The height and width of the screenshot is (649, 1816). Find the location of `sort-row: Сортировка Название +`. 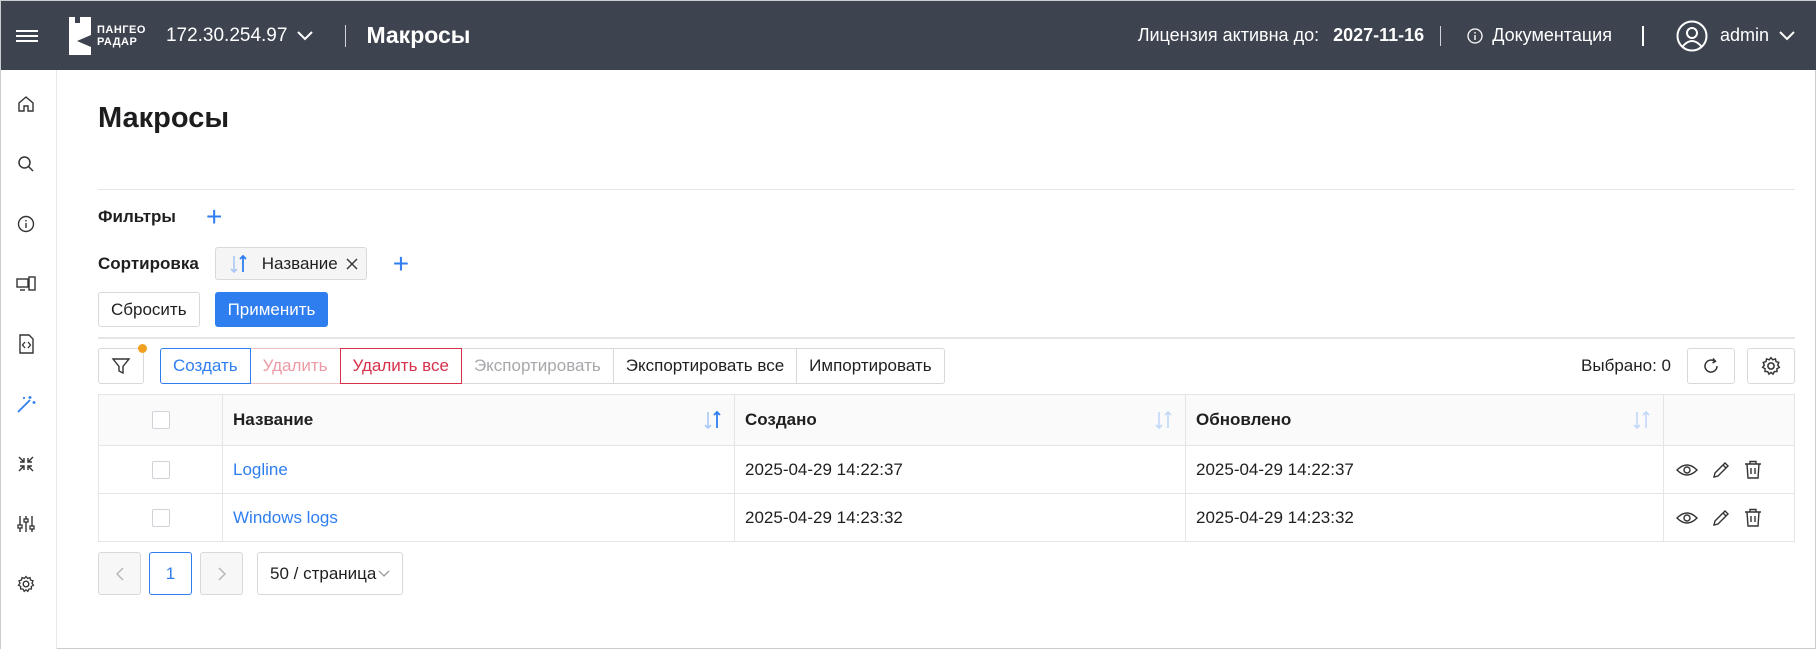

sort-row: Сортировка Название + is located at coordinates (253, 263).